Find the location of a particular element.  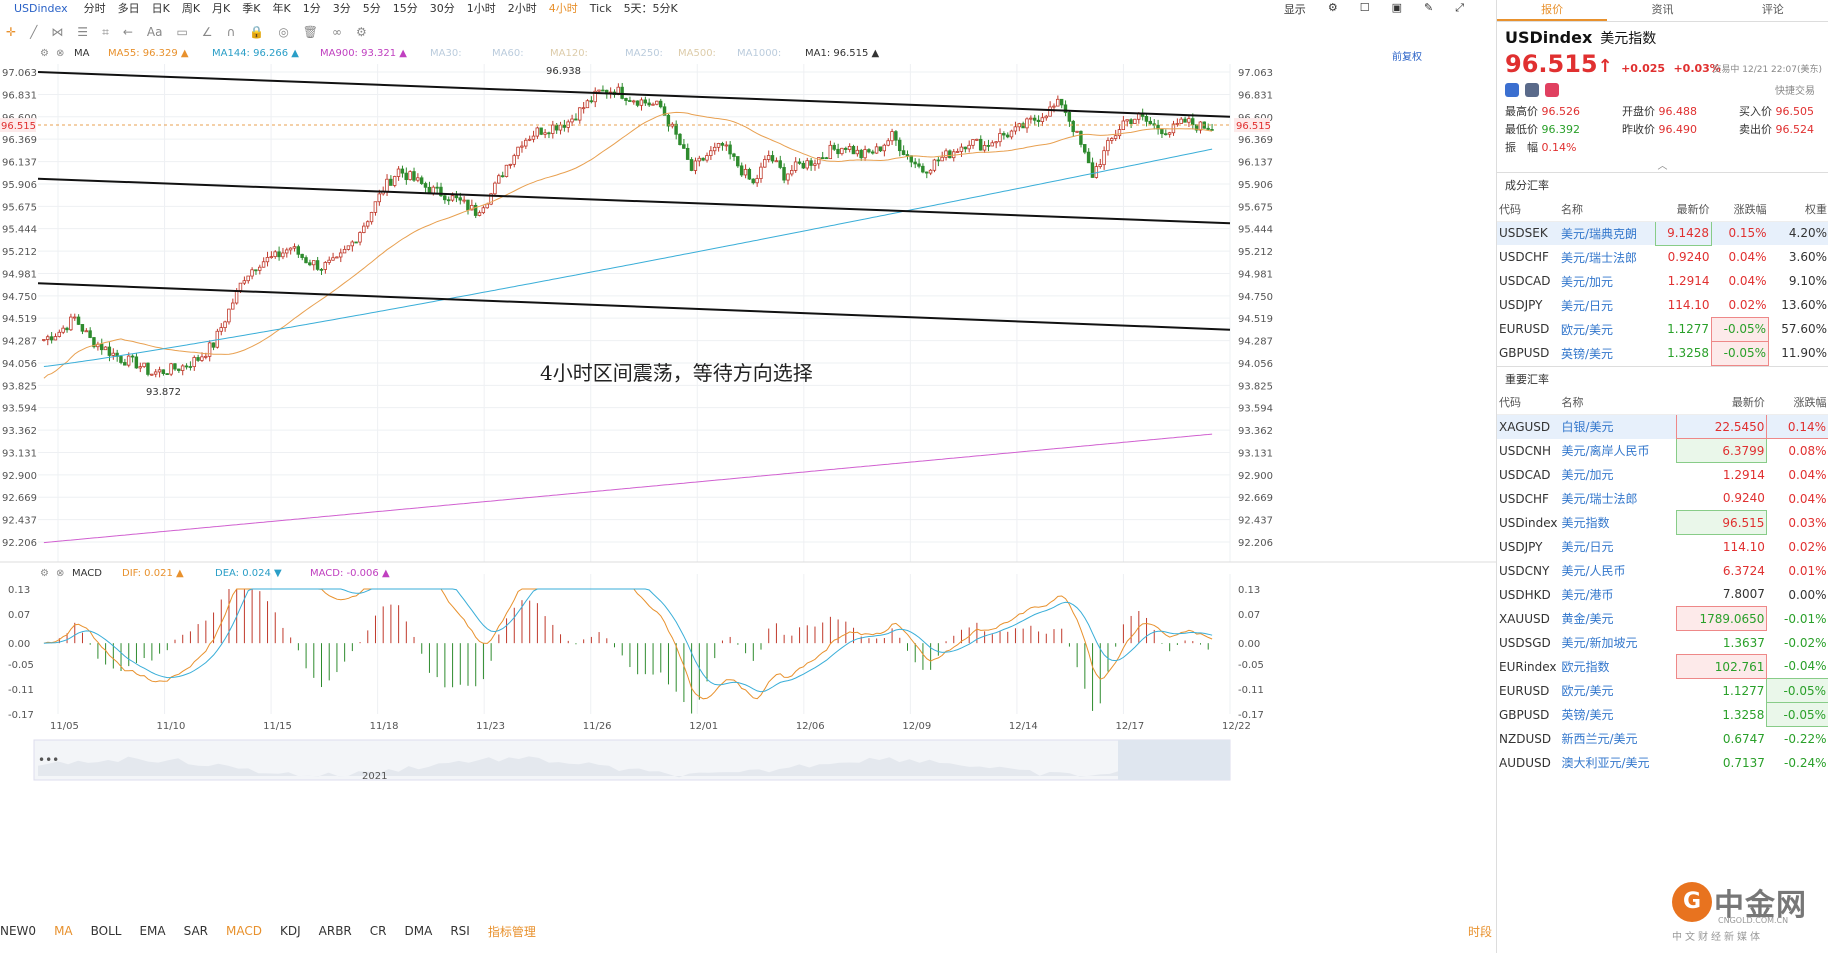

indicator-new0: NEW0 is located at coordinates (18, 931).